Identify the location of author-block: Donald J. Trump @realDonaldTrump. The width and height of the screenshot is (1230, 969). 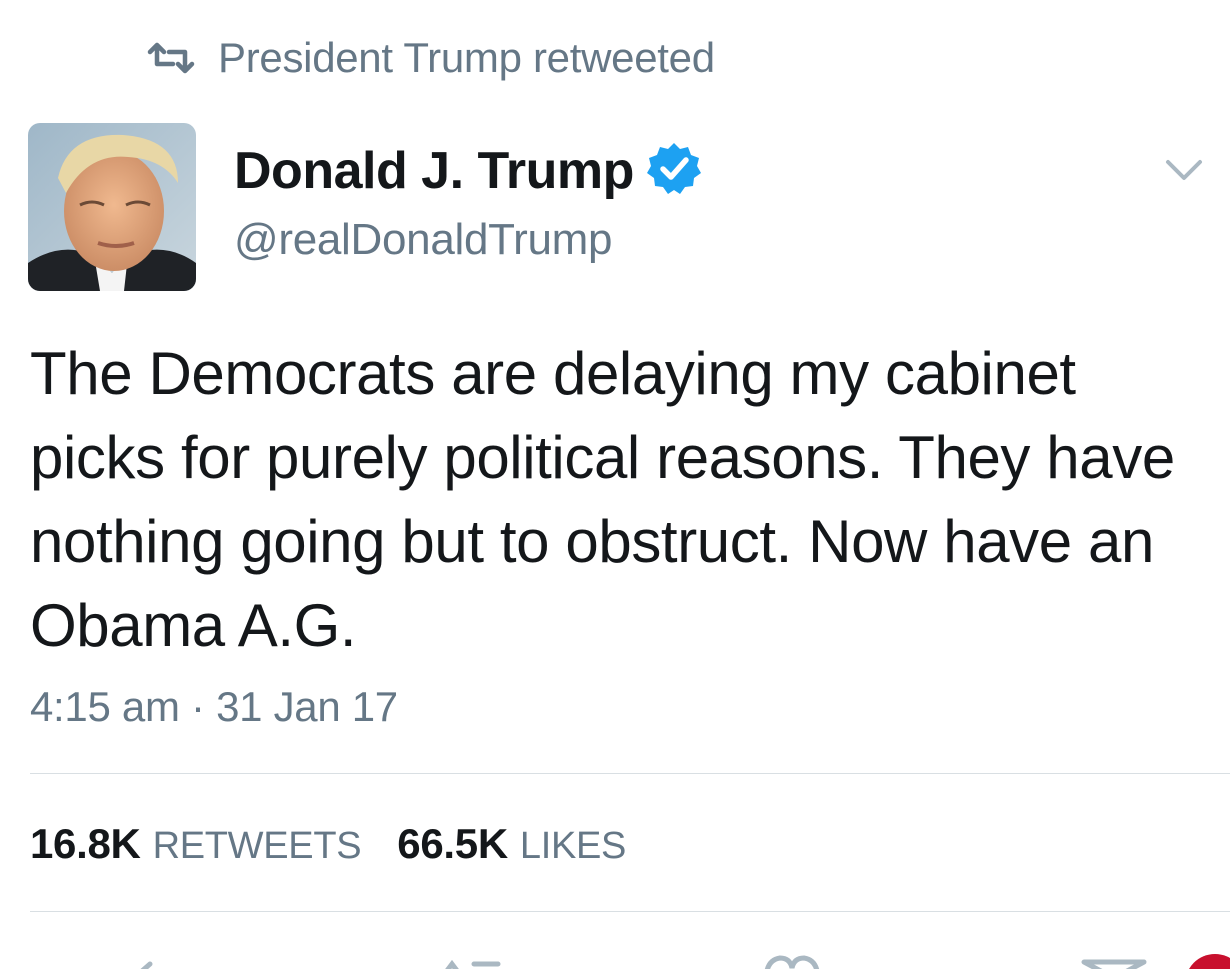
(468, 202).